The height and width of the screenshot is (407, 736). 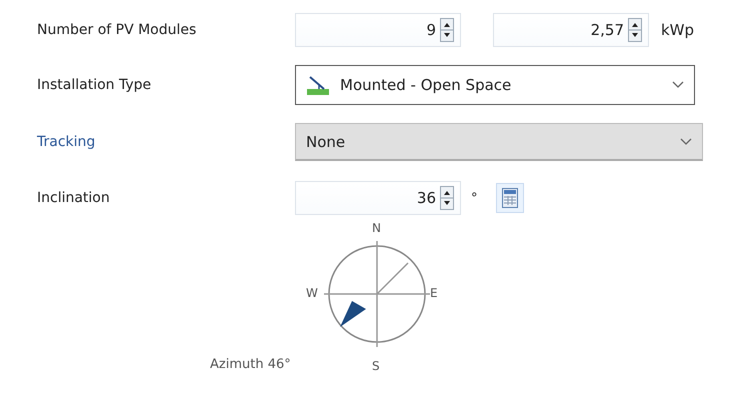 What do you see at coordinates (74, 198) in the screenshot?
I see `field-label: Inclination` at bounding box center [74, 198].